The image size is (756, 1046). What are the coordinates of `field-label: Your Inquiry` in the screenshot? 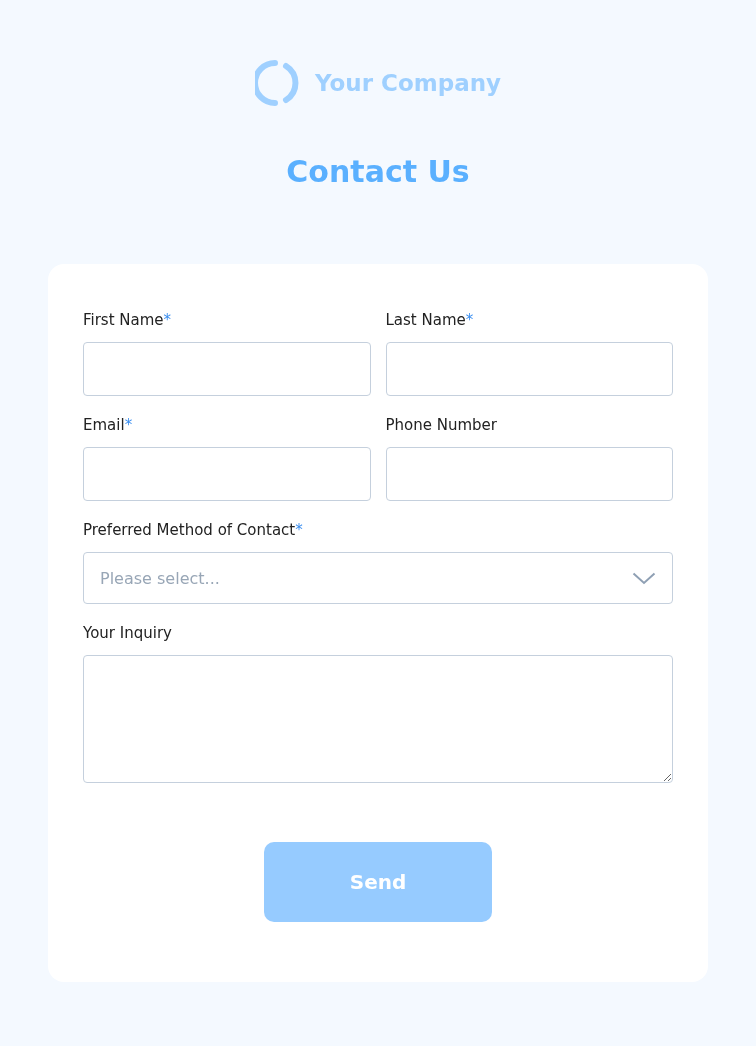 It's located at (127, 633).